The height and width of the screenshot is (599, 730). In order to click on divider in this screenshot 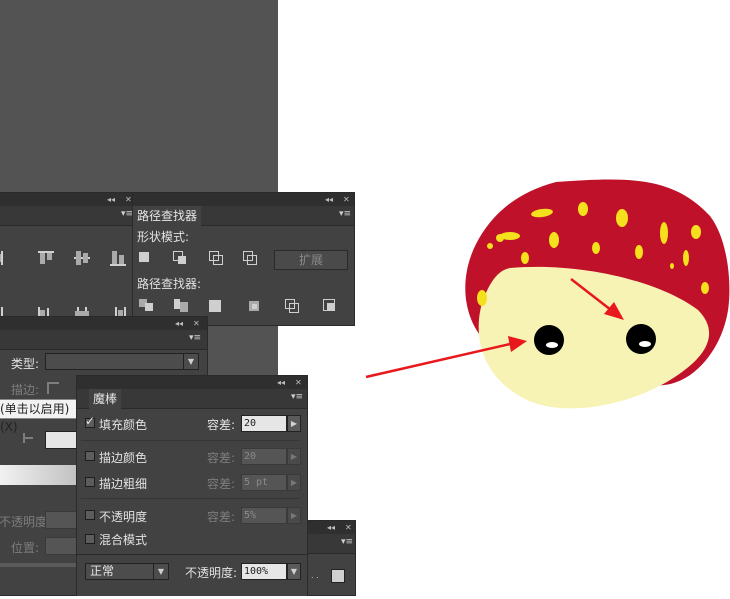, I will do `click(190, 498)`.